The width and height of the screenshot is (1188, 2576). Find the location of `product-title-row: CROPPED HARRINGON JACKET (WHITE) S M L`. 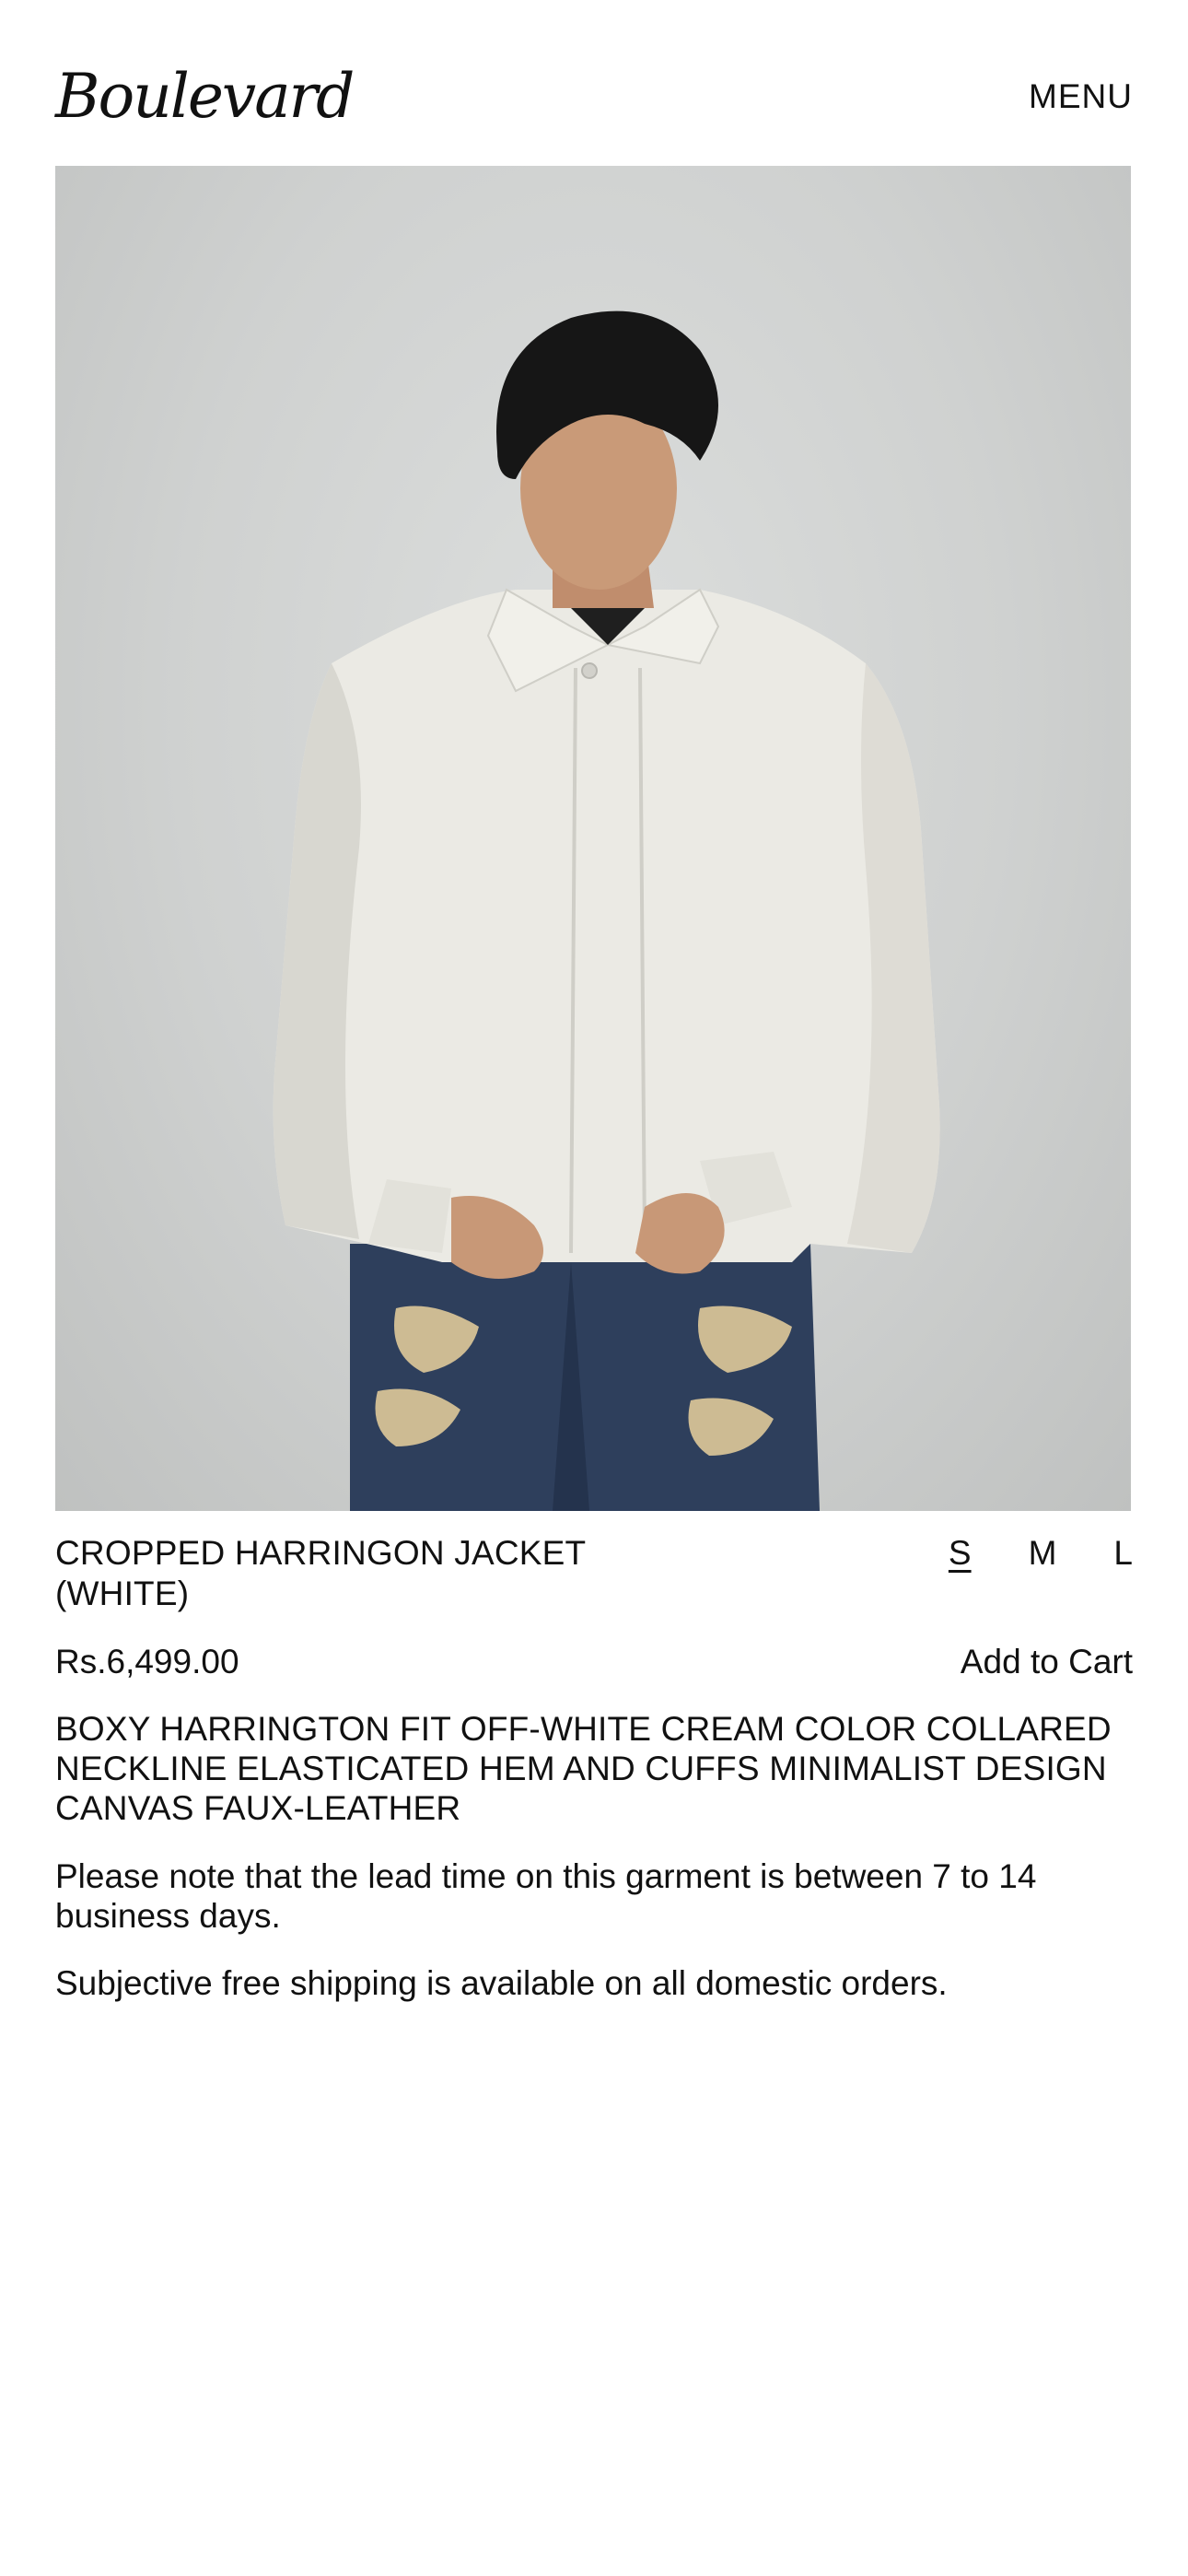

product-title-row: CROPPED HARRINGON JACKET (WHITE) S M L is located at coordinates (594, 1573).